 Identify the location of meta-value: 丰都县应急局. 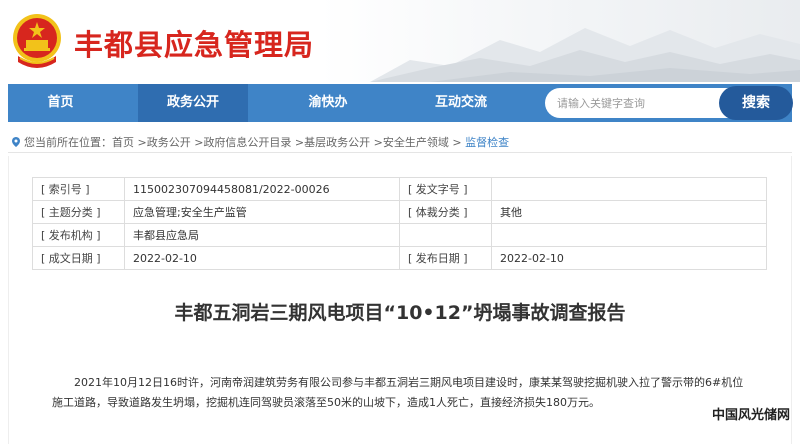
(262, 235).